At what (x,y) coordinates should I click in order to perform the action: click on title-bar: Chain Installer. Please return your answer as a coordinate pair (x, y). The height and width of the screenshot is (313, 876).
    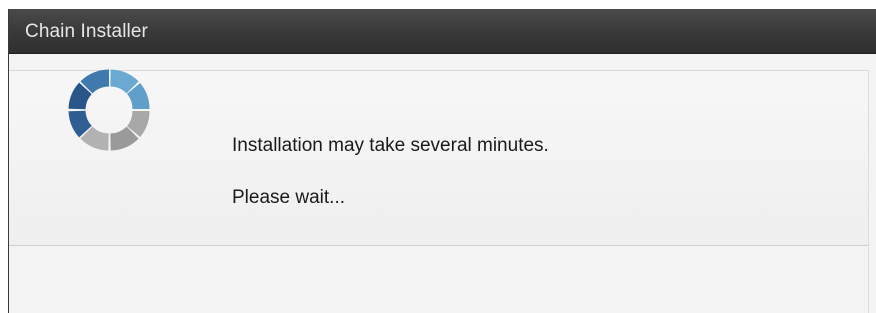
    Looking at the image, I should click on (442, 31).